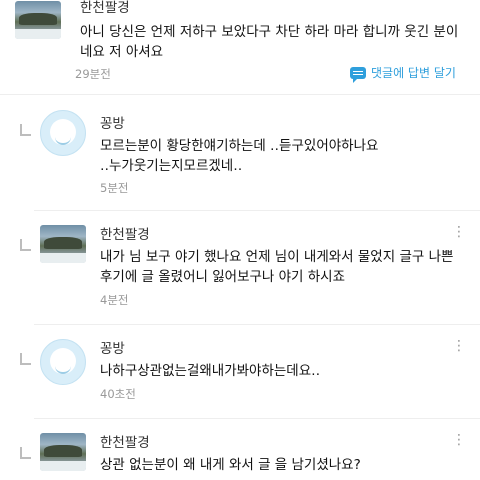  Describe the element at coordinates (93, 74) in the screenshot. I see `comment-time: 29분전` at that location.